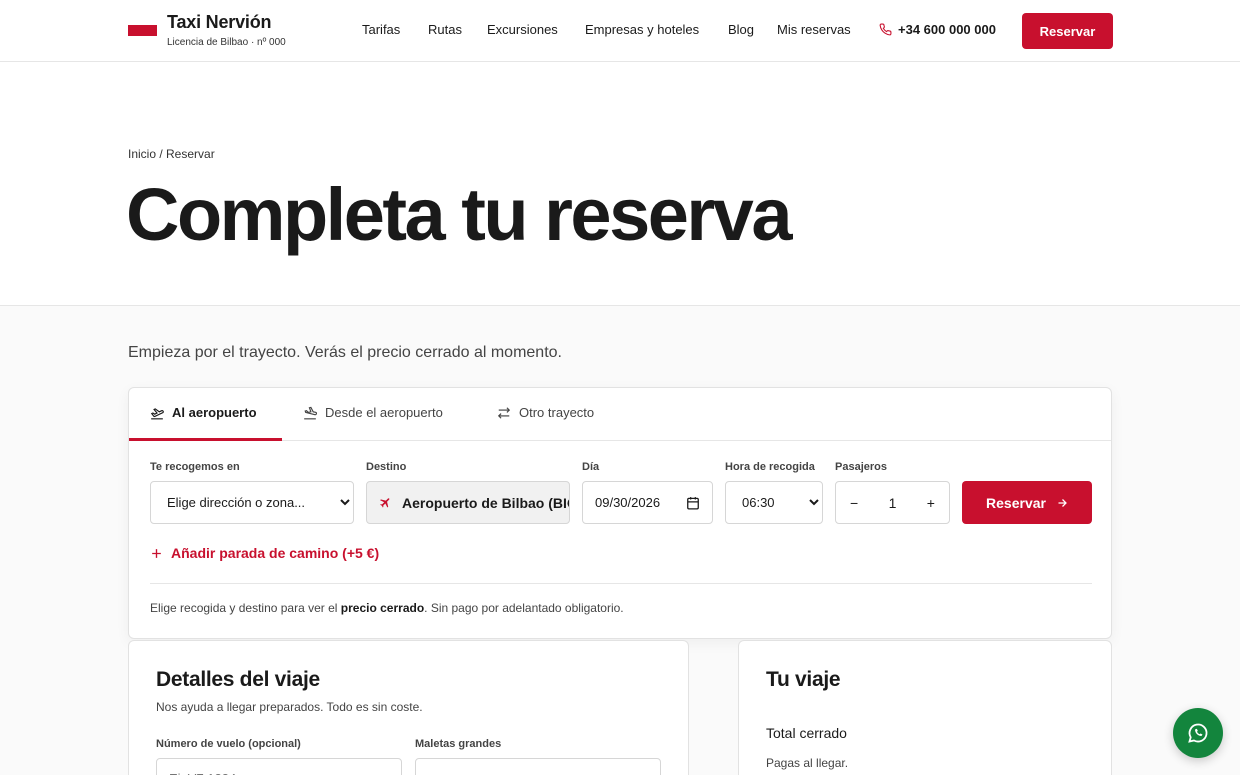  I want to click on whatsapp-icon, so click(1198, 733).